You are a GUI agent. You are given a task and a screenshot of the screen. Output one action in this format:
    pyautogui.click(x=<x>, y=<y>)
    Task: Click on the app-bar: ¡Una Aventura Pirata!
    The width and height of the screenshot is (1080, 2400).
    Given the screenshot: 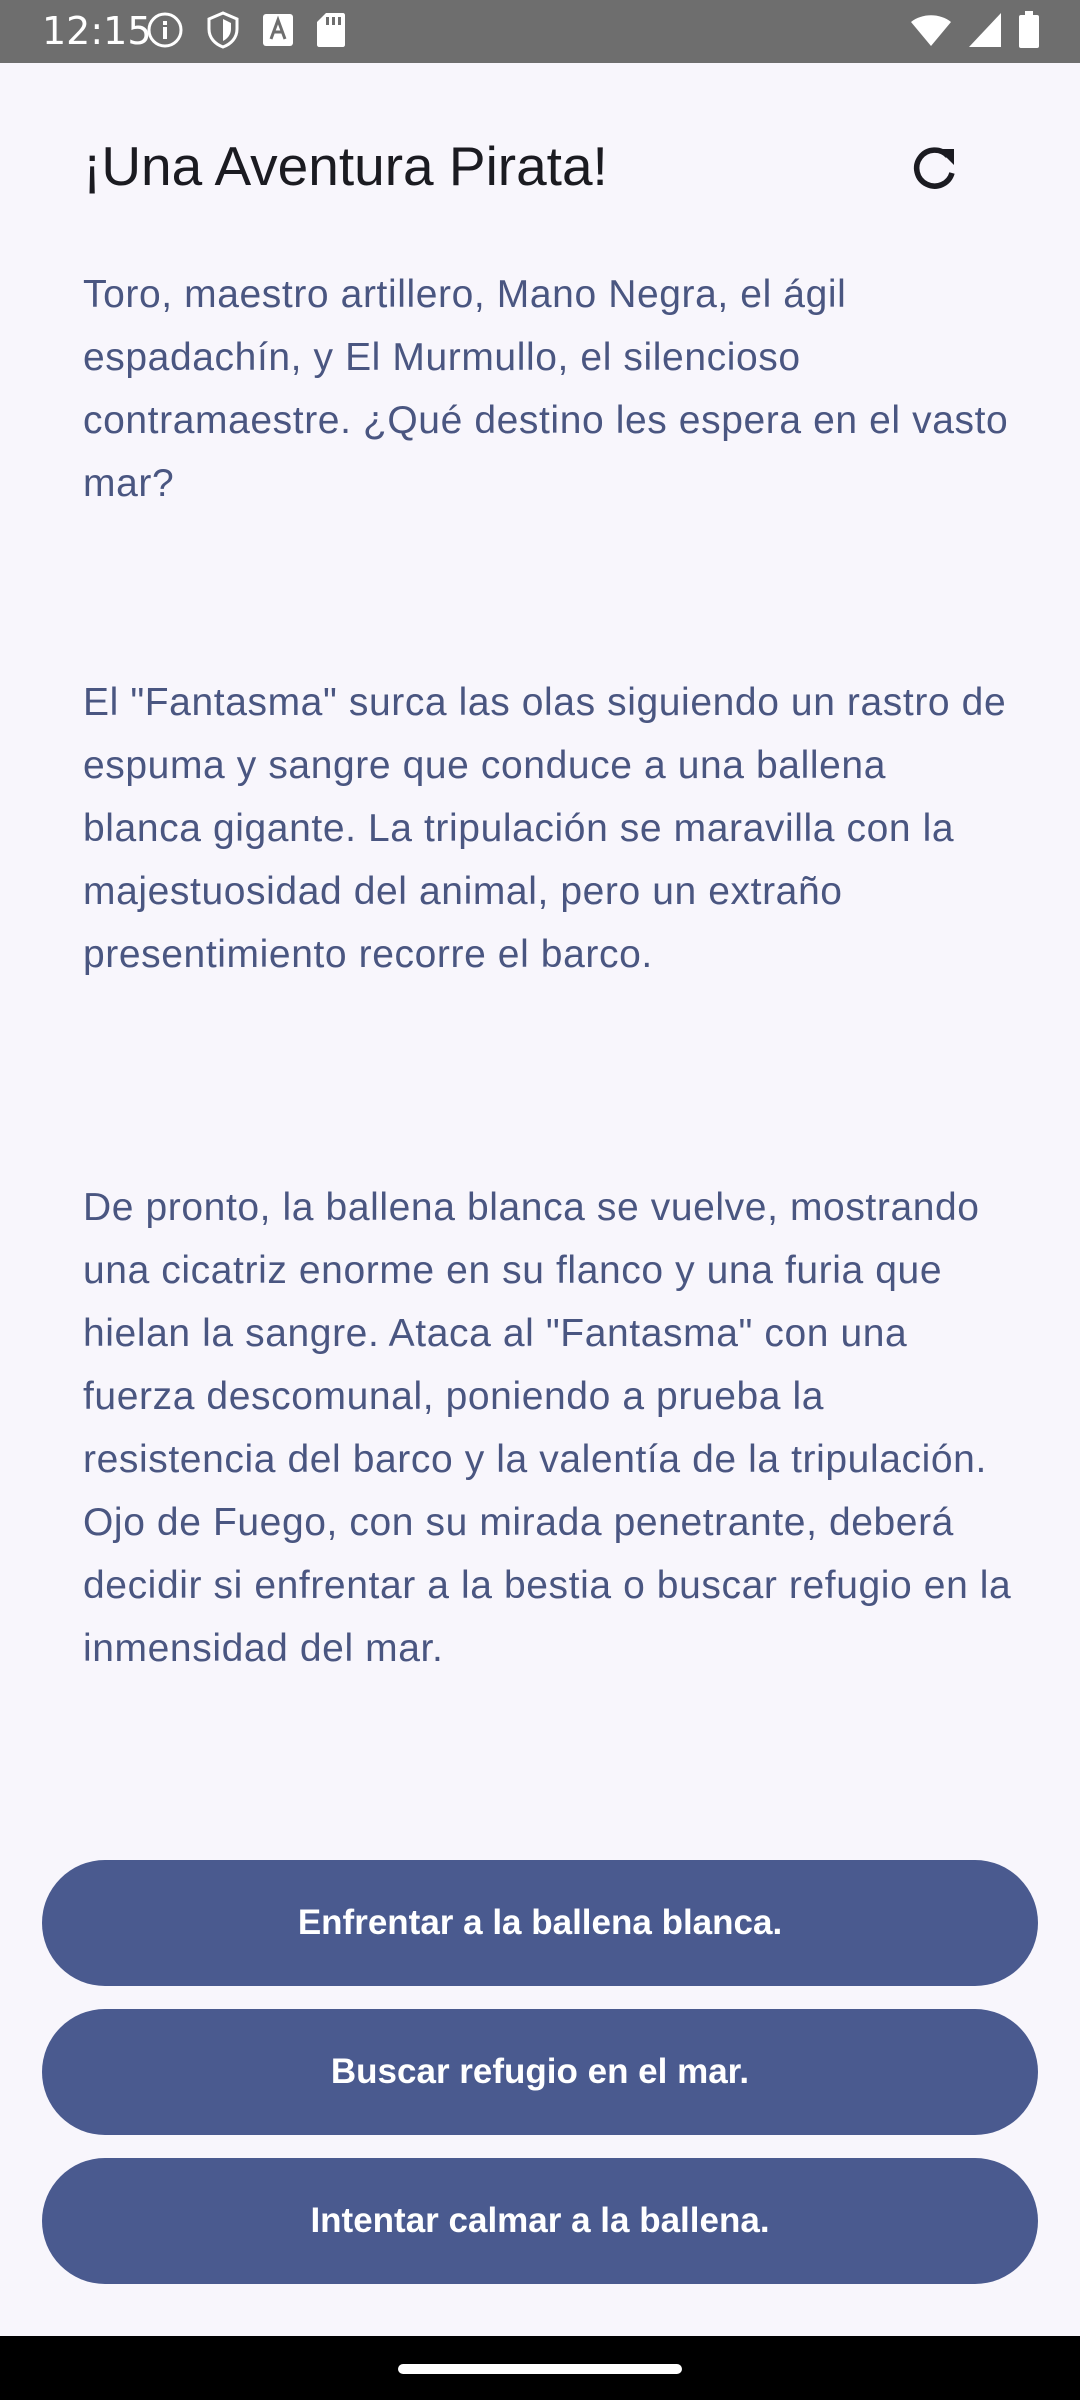 What is the action you would take?
    pyautogui.click(x=540, y=163)
    